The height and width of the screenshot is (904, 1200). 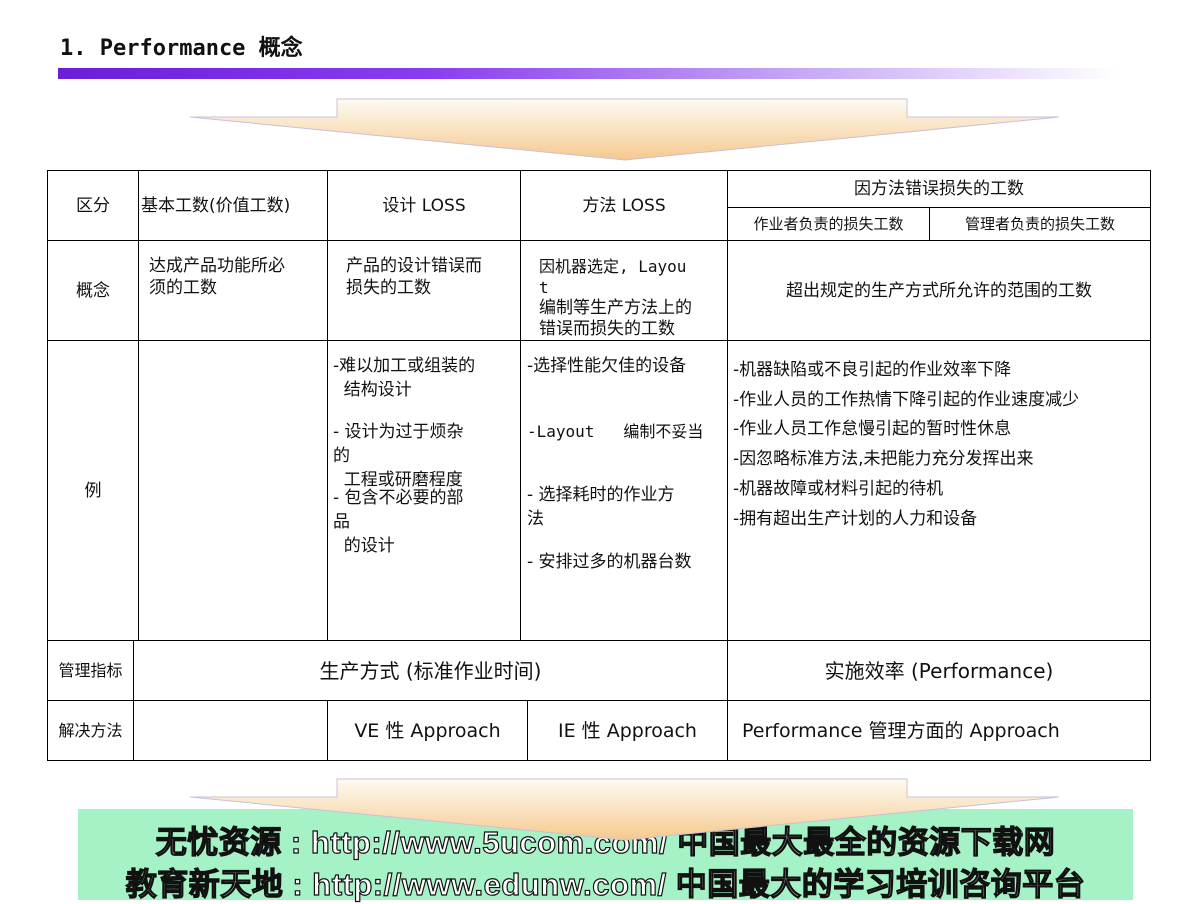 I want to click on example-design-line: 结构设计, so click(x=372, y=390).